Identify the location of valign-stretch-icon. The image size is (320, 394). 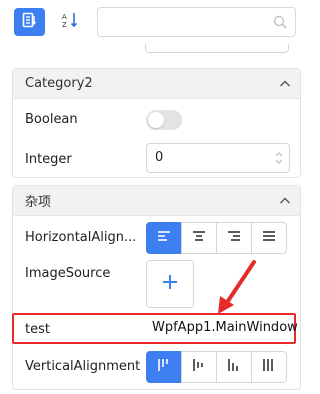
(269, 367).